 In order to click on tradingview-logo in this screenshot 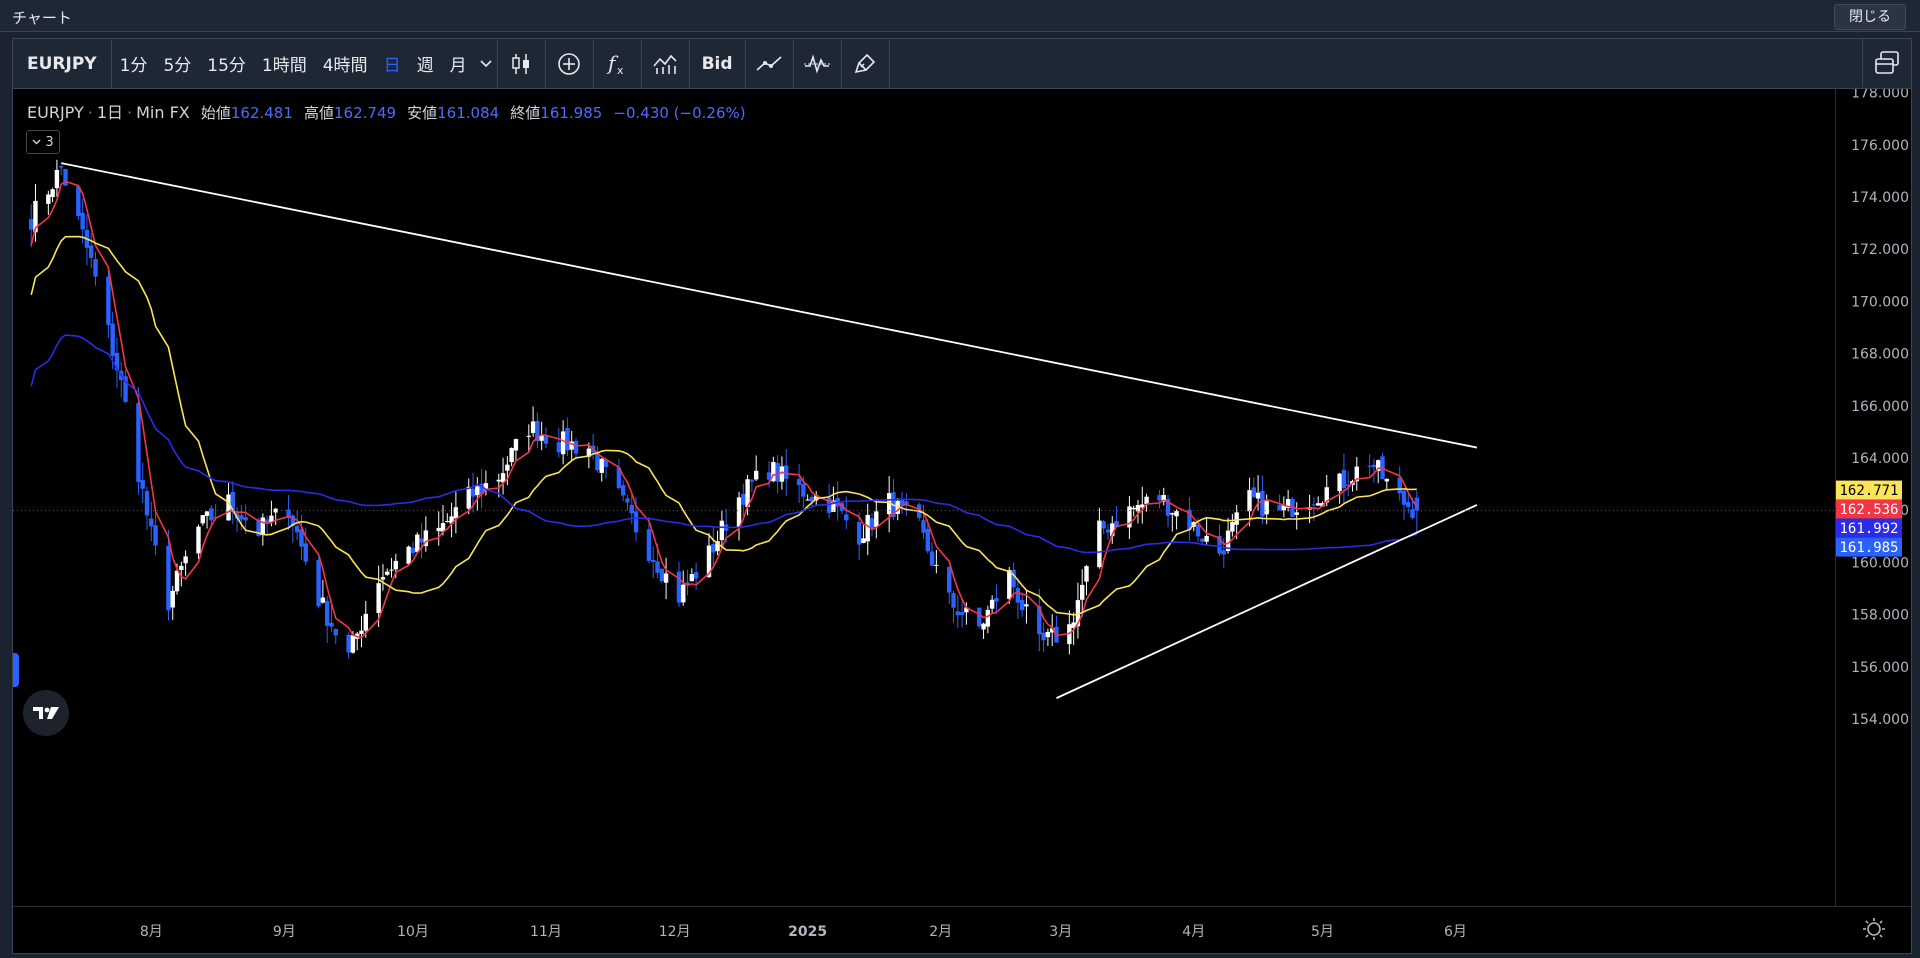, I will do `click(46, 713)`.